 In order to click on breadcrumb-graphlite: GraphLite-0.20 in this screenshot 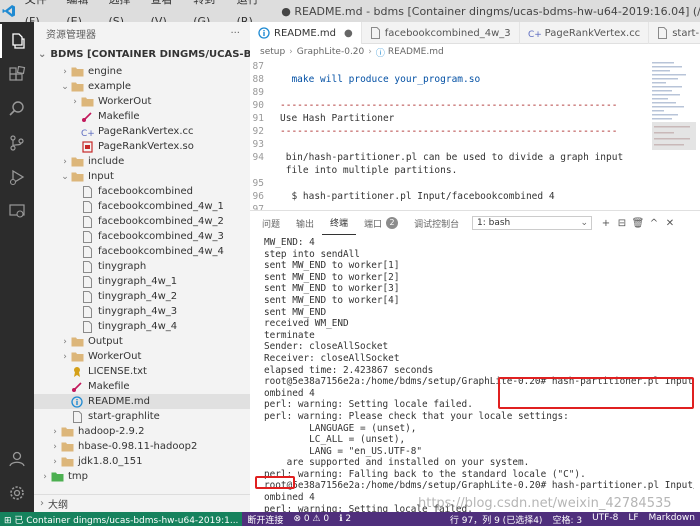, I will do `click(330, 52)`.